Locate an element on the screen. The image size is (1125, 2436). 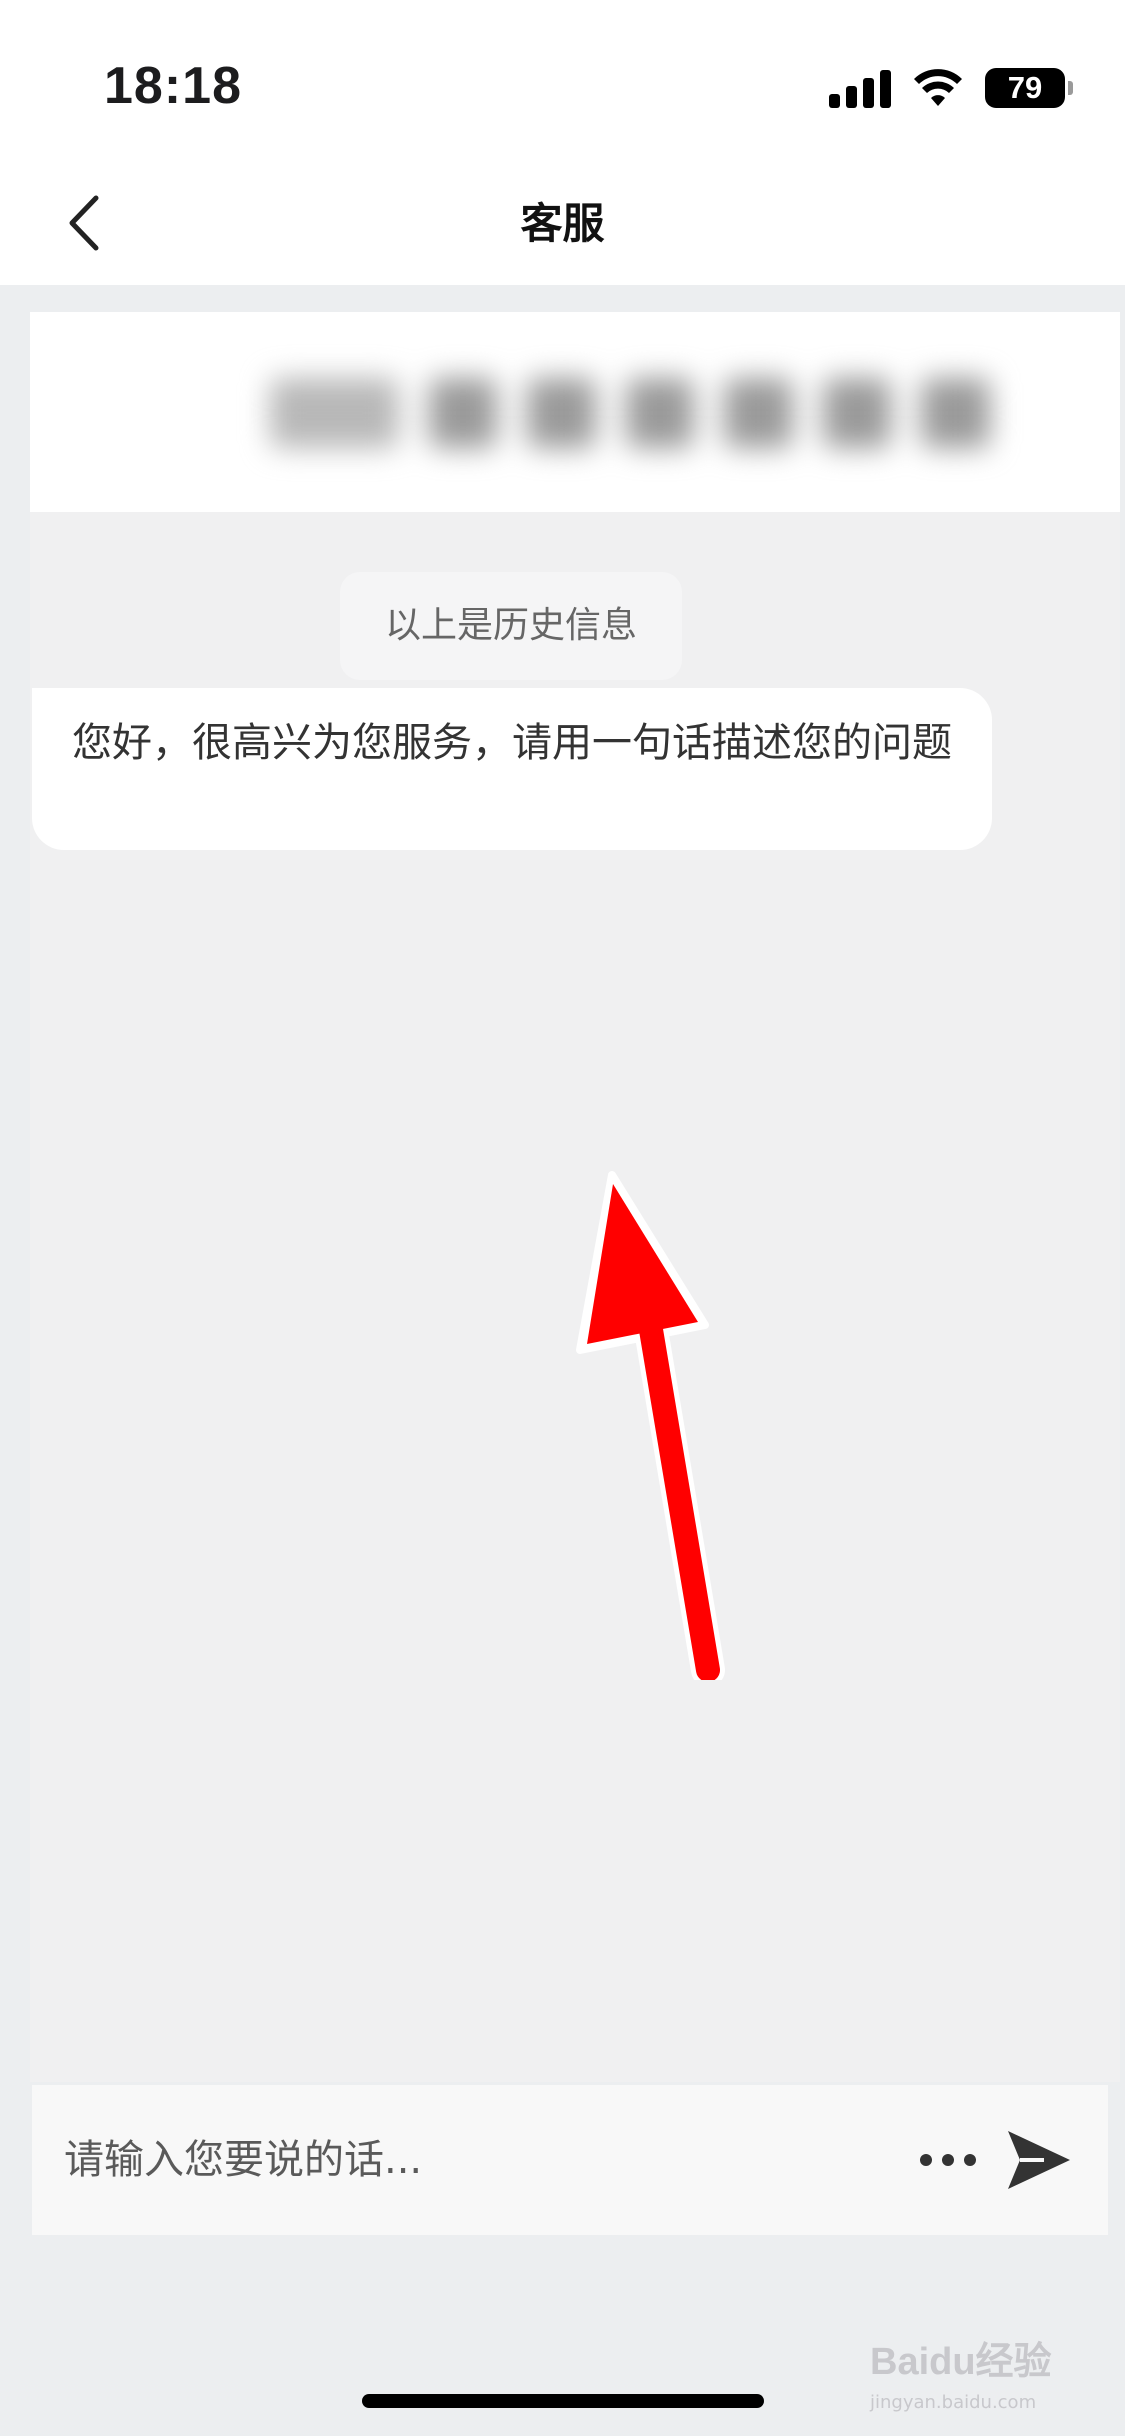
nav-bar: 客服 is located at coordinates (562, 222).